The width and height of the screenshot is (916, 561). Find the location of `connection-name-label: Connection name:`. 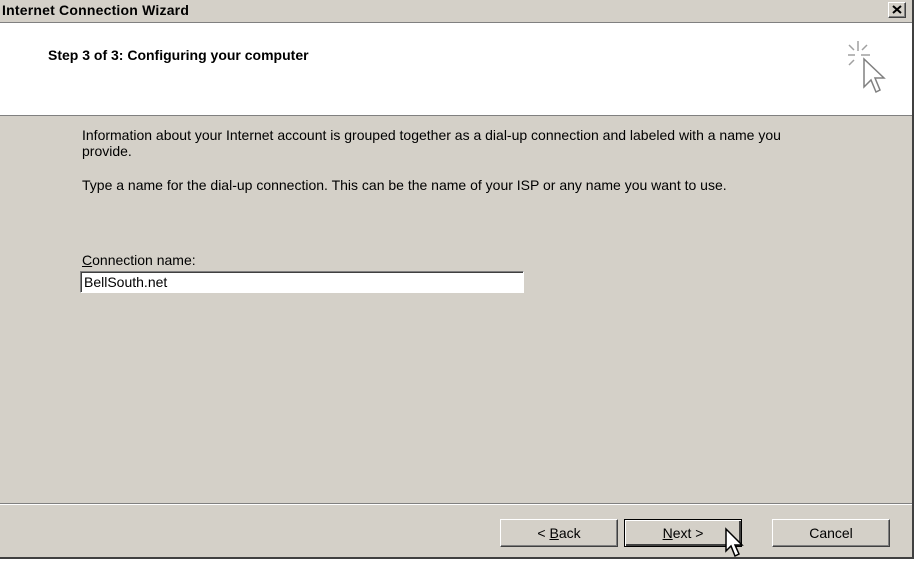

connection-name-label: Connection name: is located at coordinates (139, 260).